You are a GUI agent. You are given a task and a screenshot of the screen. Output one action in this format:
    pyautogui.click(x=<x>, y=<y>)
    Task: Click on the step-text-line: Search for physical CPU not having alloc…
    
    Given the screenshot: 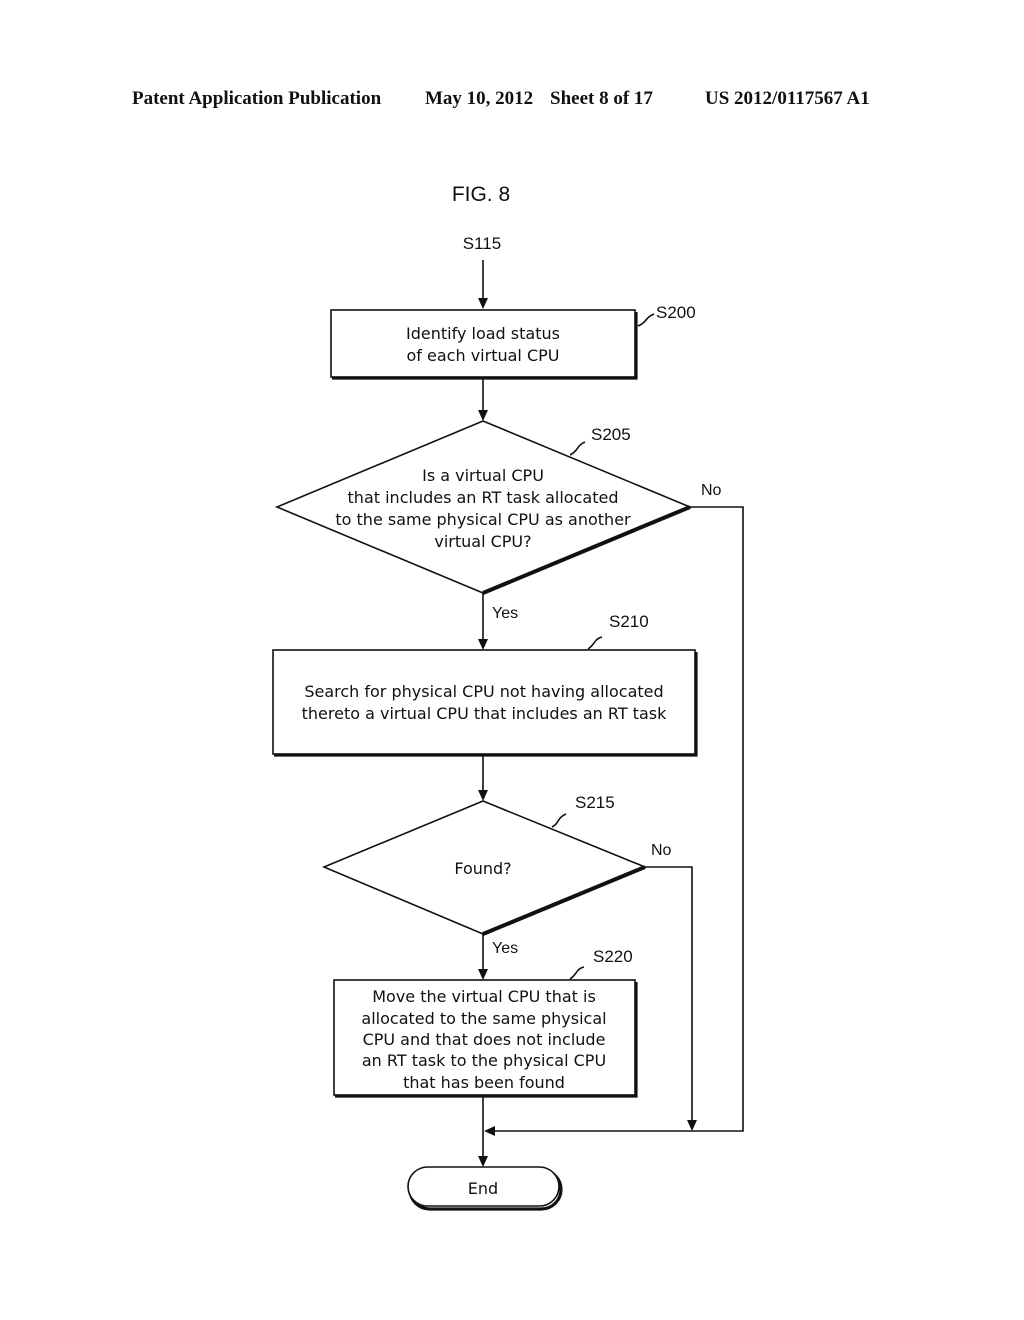 What is the action you would take?
    pyautogui.click(x=483, y=691)
    